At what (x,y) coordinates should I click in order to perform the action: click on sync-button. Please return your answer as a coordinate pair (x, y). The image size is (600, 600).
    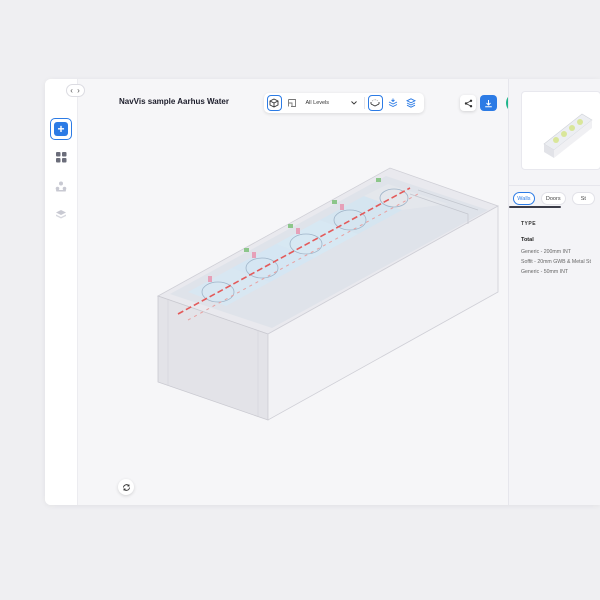
    Looking at the image, I should click on (126, 487).